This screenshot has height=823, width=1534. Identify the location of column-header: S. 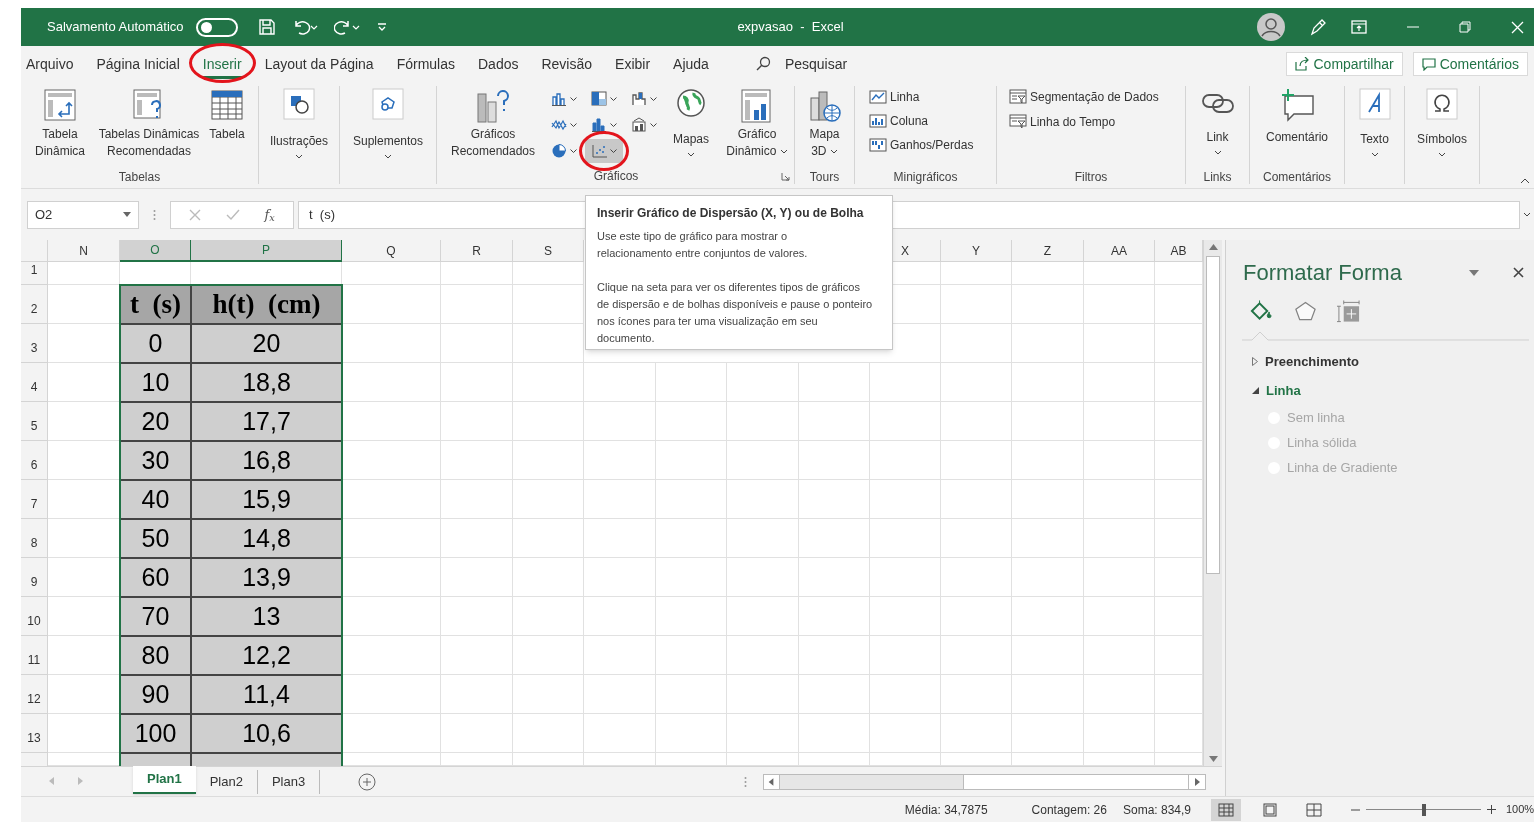
(548, 251).